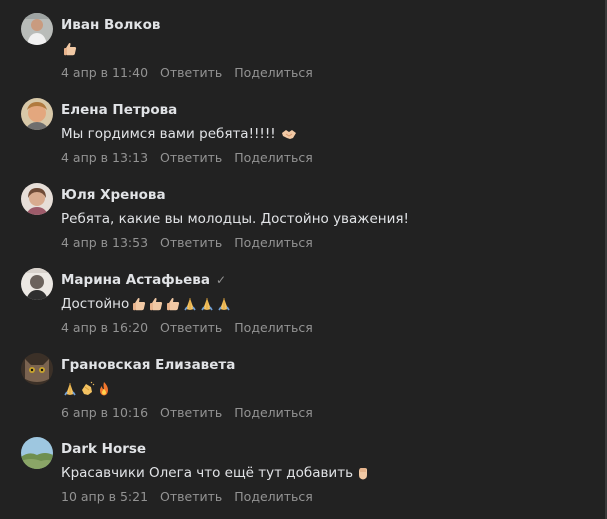 Image resolution: width=607 pixels, height=519 pixels. I want to click on fire-icon, so click(104, 389).